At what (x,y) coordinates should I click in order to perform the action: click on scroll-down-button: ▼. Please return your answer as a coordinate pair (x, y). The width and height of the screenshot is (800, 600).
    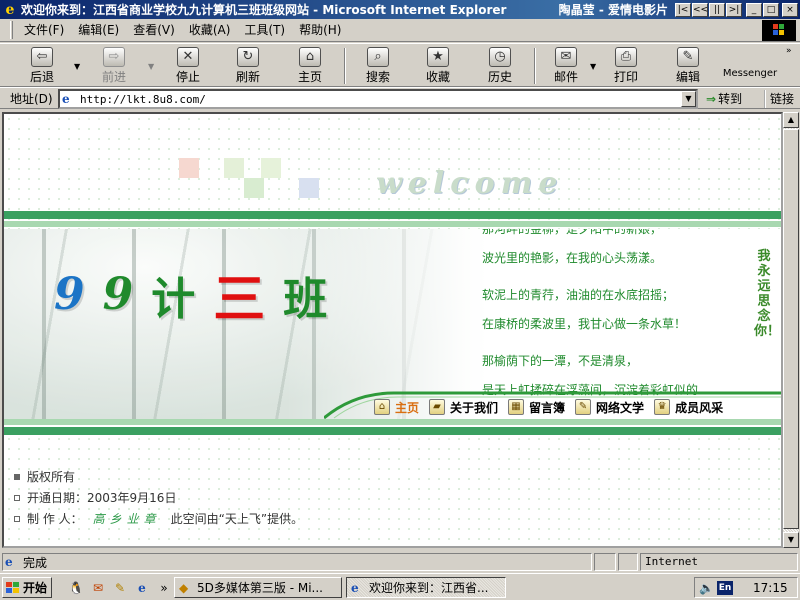
    Looking at the image, I should click on (791, 540).